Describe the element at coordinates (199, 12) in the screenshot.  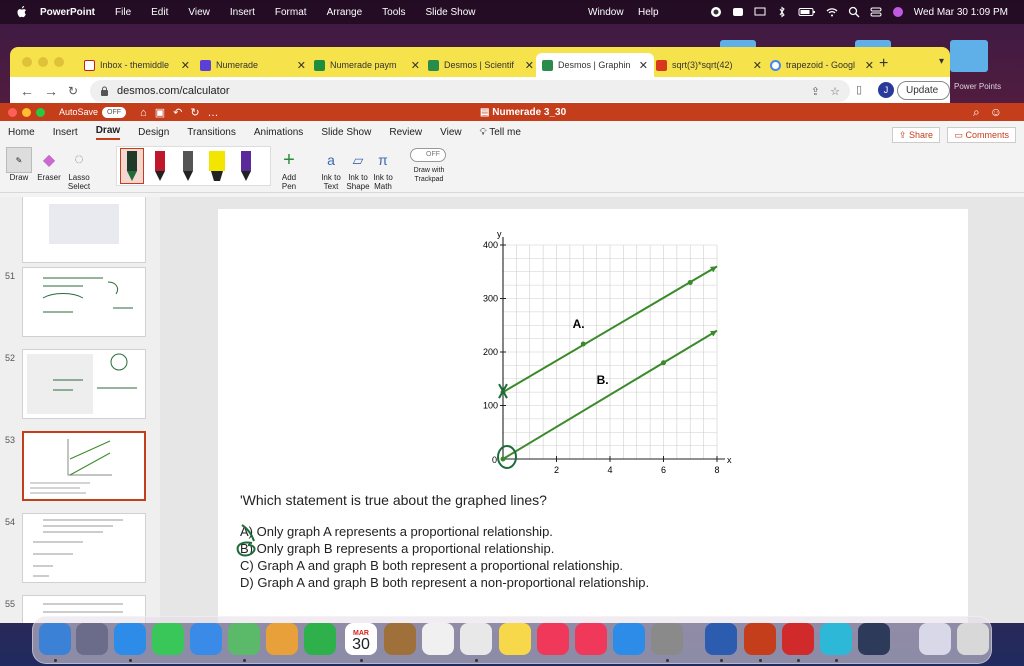
I see `menu-view: View` at that location.